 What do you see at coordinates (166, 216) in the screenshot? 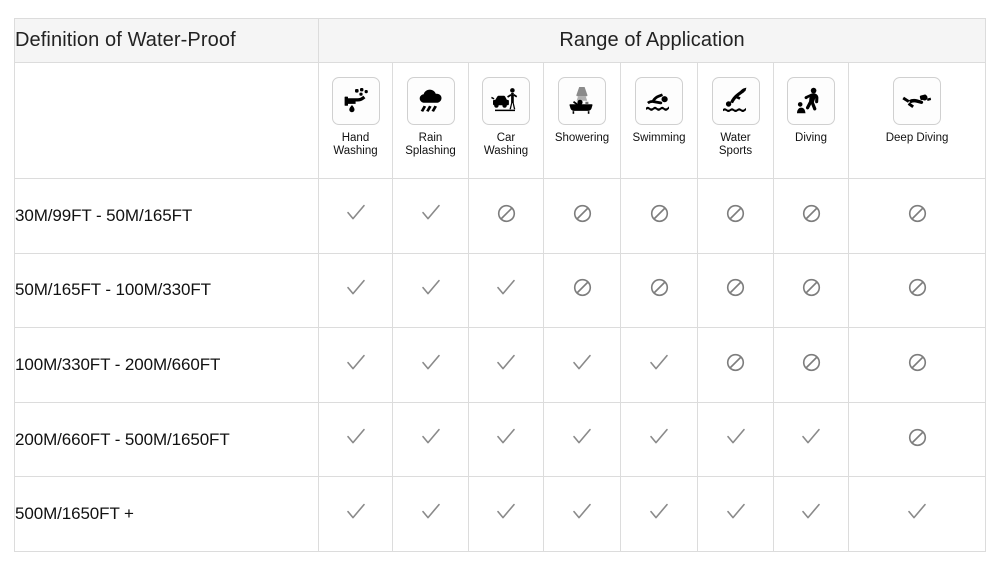
I see `range-label: 30M/99FT - 50M/165FT` at bounding box center [166, 216].